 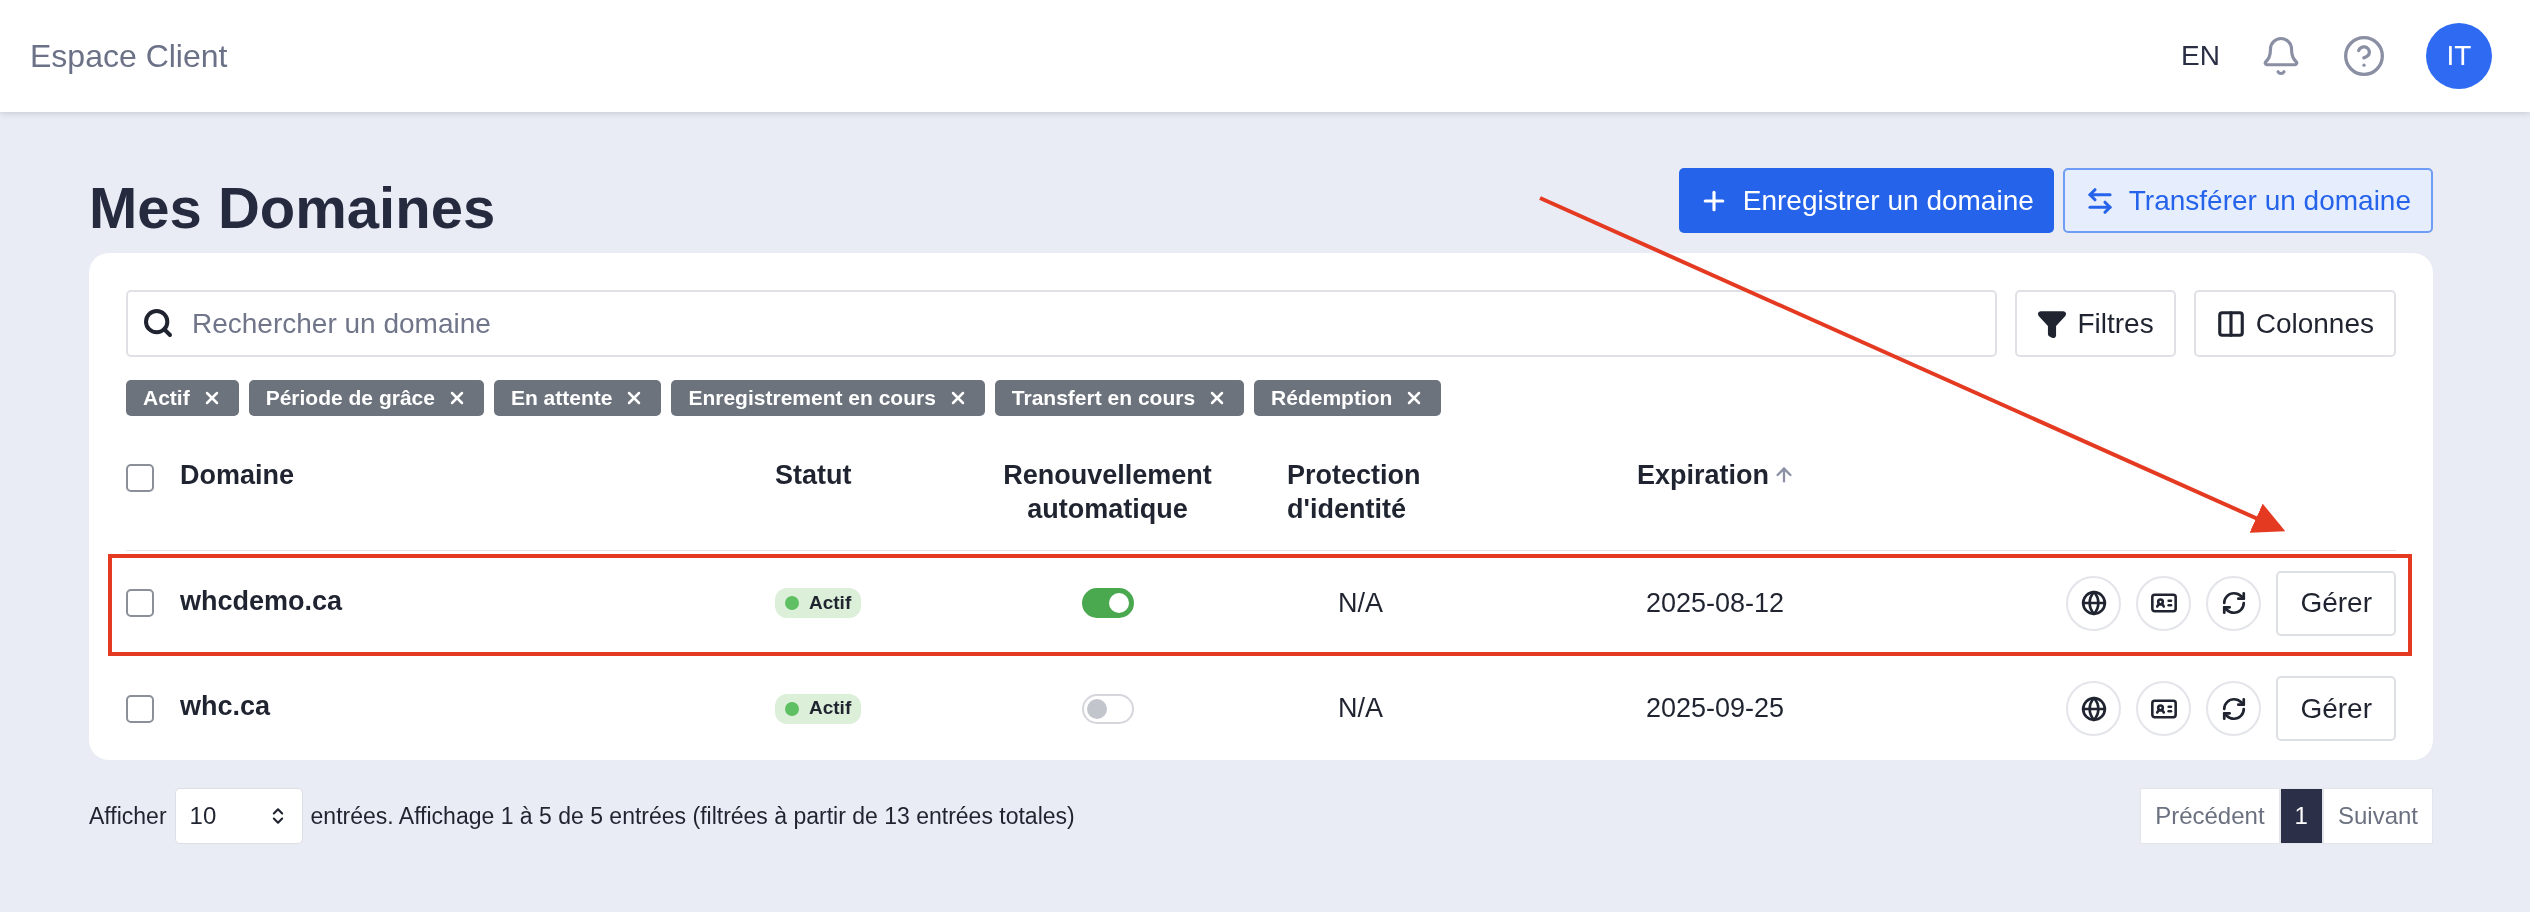 I want to click on filter-icon, so click(x=2052, y=323).